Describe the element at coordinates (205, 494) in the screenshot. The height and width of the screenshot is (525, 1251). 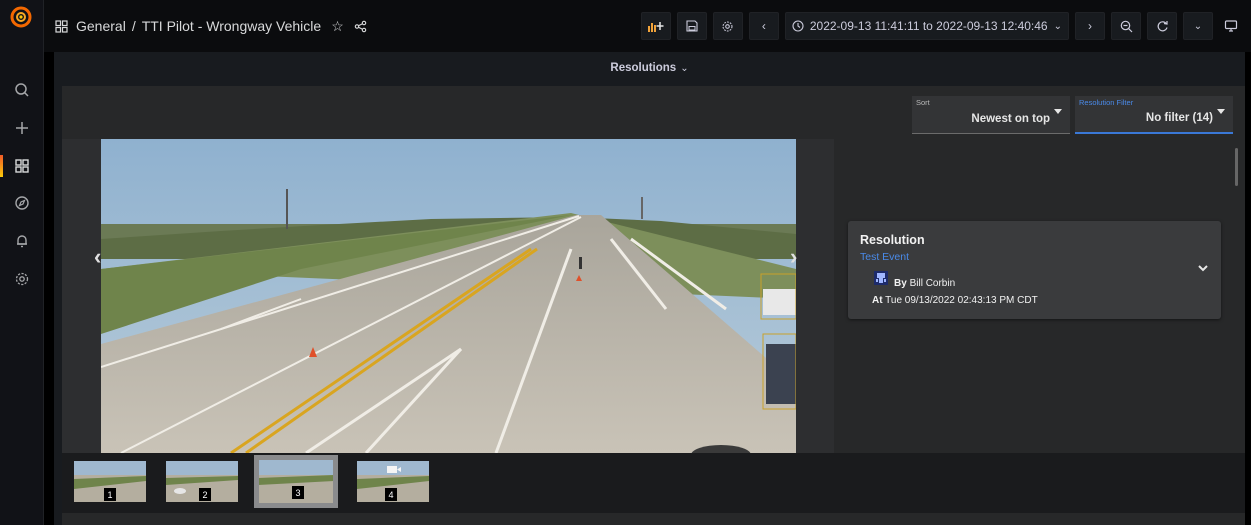
I see `thumbnail-number: 2` at that location.